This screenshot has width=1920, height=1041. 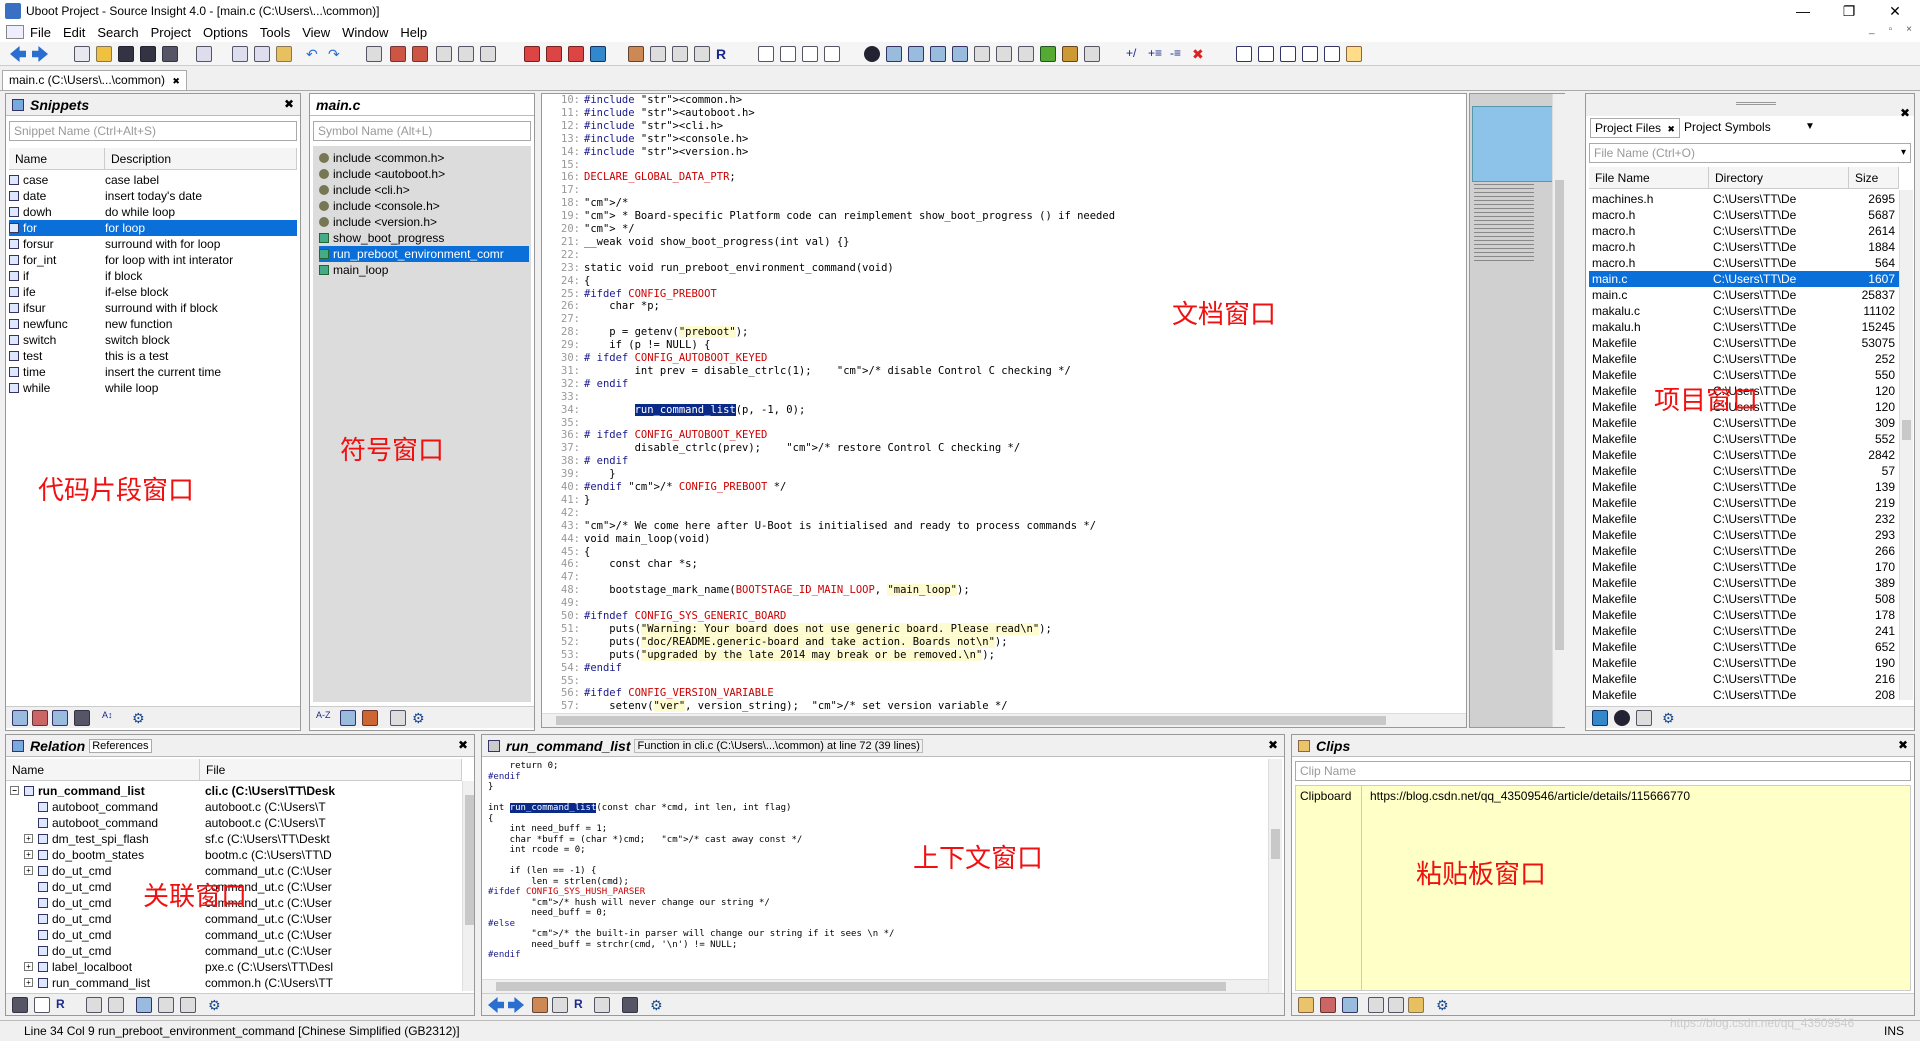 What do you see at coordinates (554, 54) in the screenshot?
I see `mark-next-icon` at bounding box center [554, 54].